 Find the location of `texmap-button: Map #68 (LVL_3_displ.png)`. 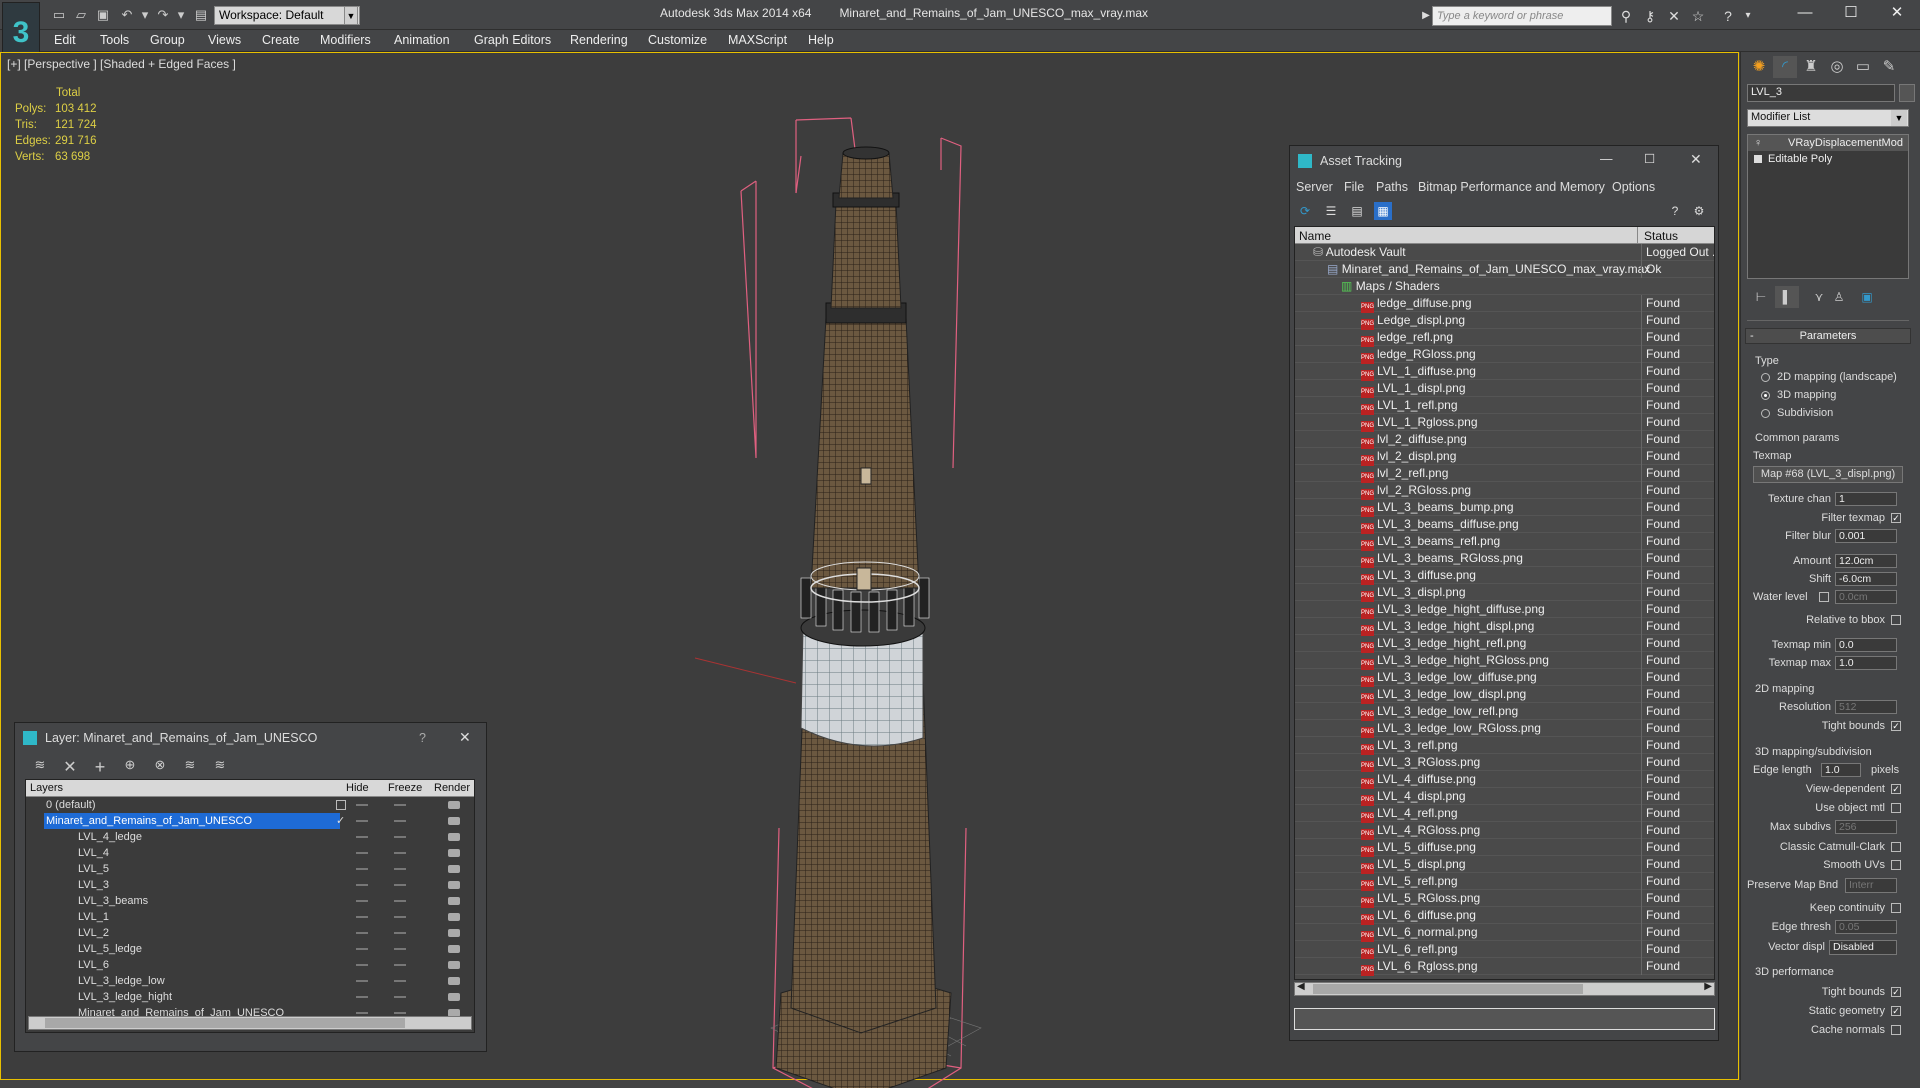

texmap-button: Map #68 (LVL_3_displ.png) is located at coordinates (1828, 474).